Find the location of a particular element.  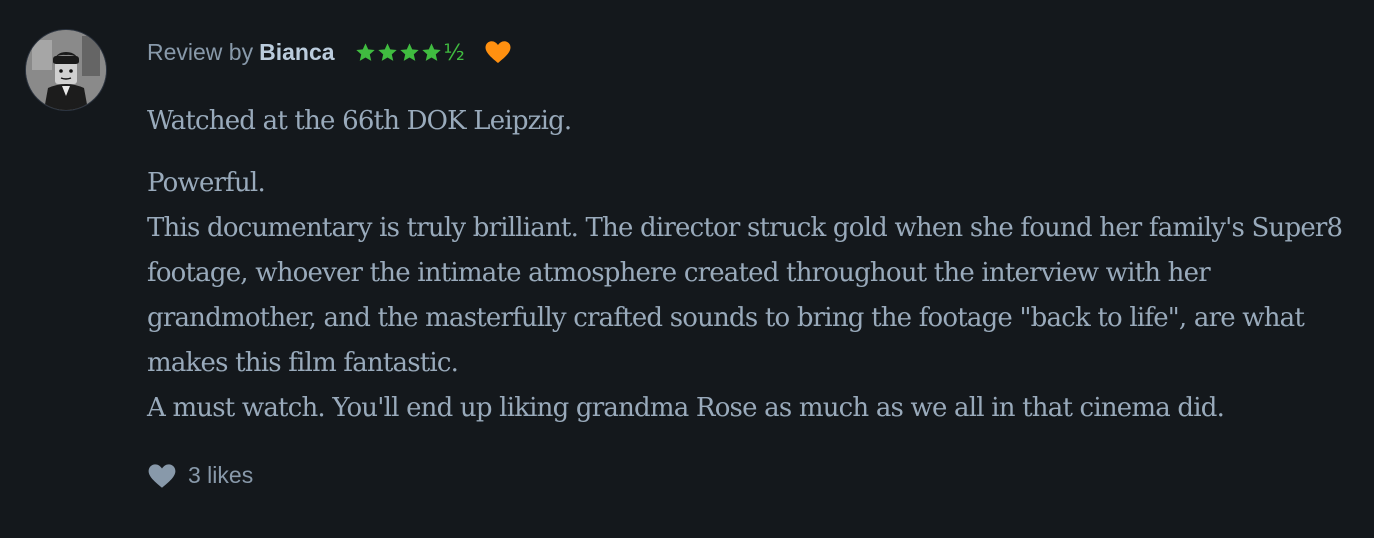

avatar-image is located at coordinates (66, 70).